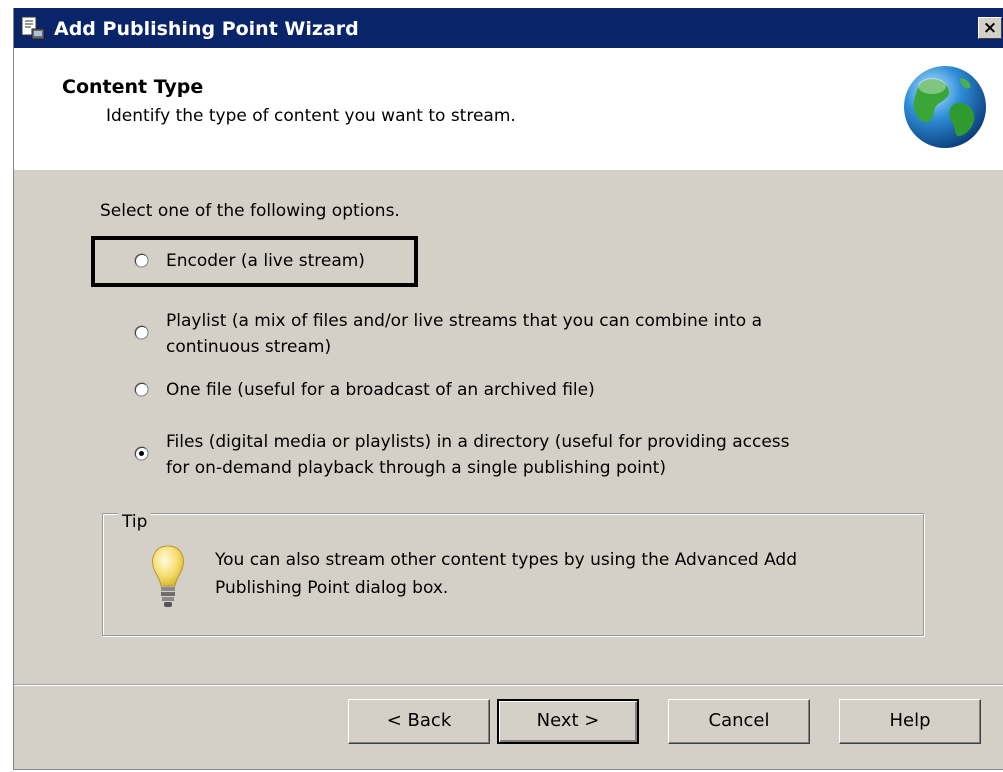 The height and width of the screenshot is (772, 1003). Describe the element at coordinates (250, 211) in the screenshot. I see `options-prompt: Select one of the following options.` at that location.